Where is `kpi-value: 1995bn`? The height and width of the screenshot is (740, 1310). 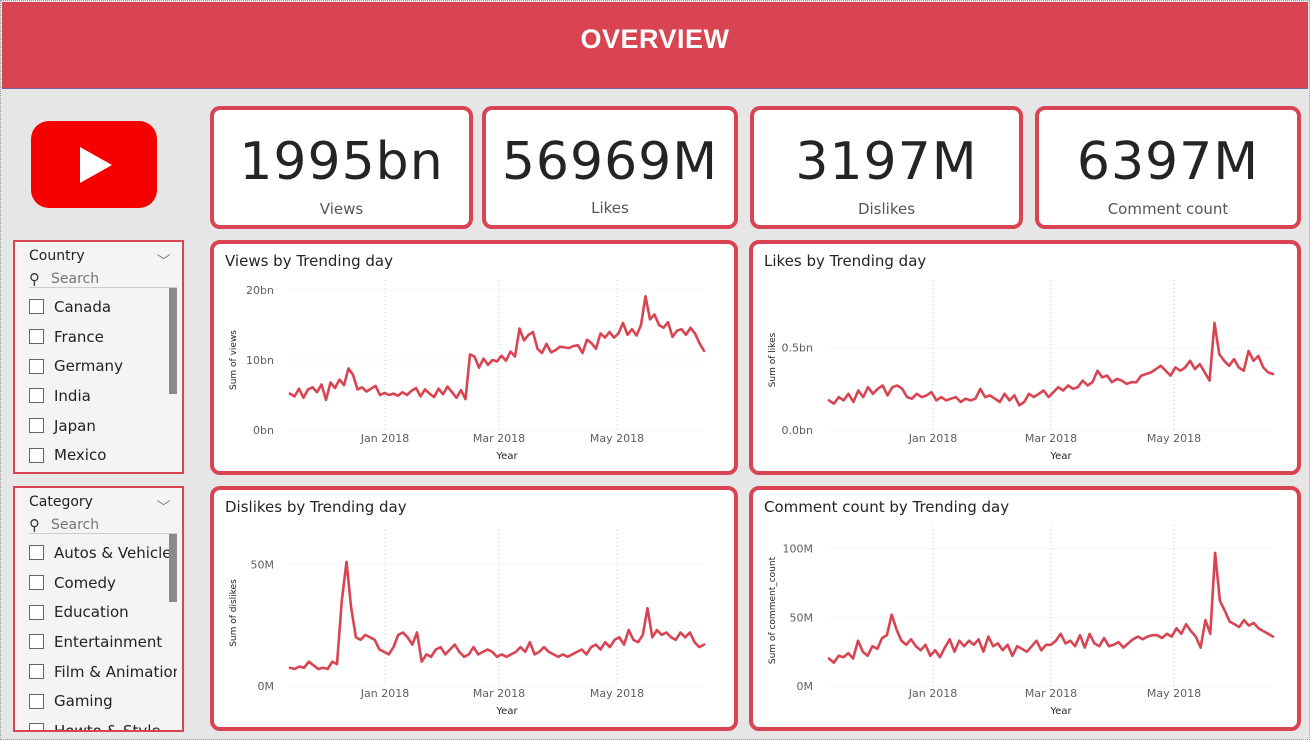
kpi-value: 1995bn is located at coordinates (341, 162).